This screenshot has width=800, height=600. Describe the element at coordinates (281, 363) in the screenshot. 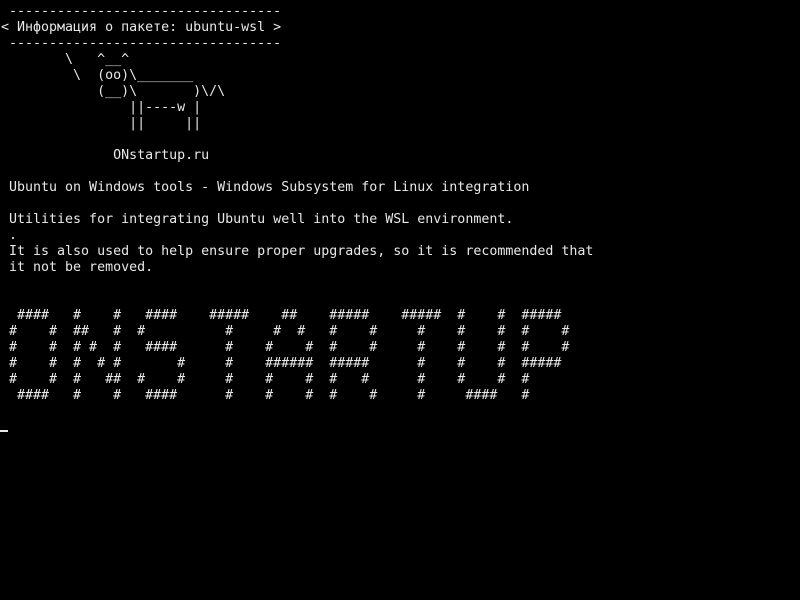

I see `banner-ascii-line-4: # # # # # # # ###### ##### # # # #####` at that location.